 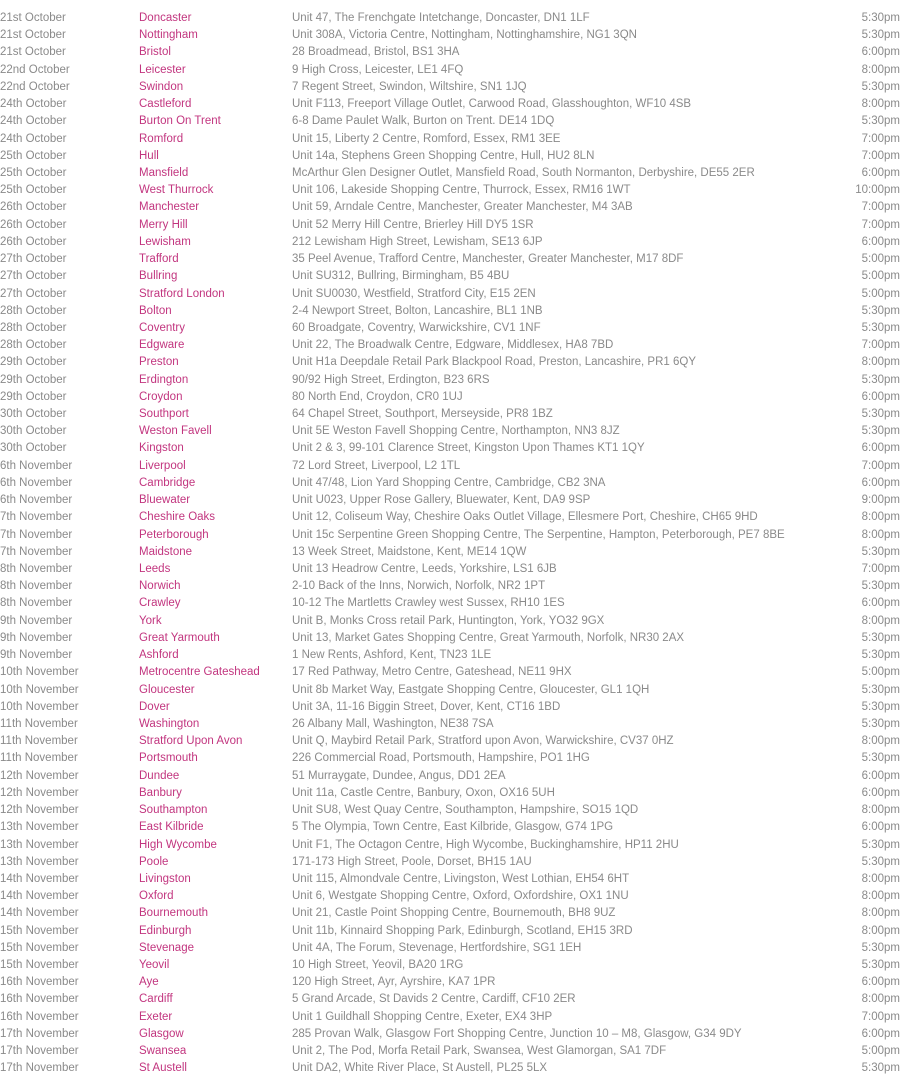 What do you see at coordinates (215, 35) in the screenshot?
I see `event-city: Nottingham` at bounding box center [215, 35].